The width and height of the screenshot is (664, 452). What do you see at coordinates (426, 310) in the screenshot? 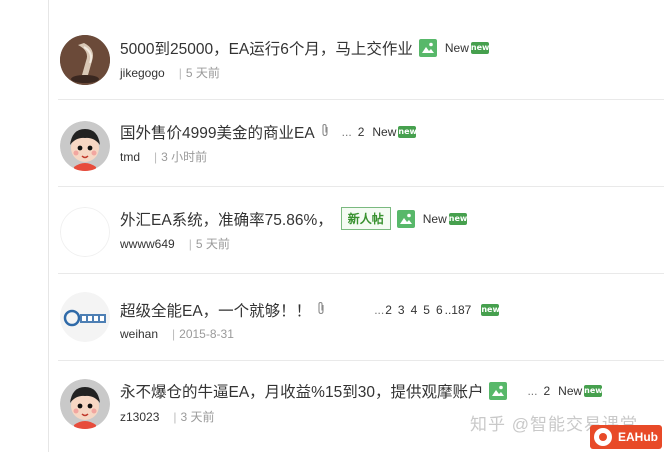
I see `page-link: 5` at bounding box center [426, 310].